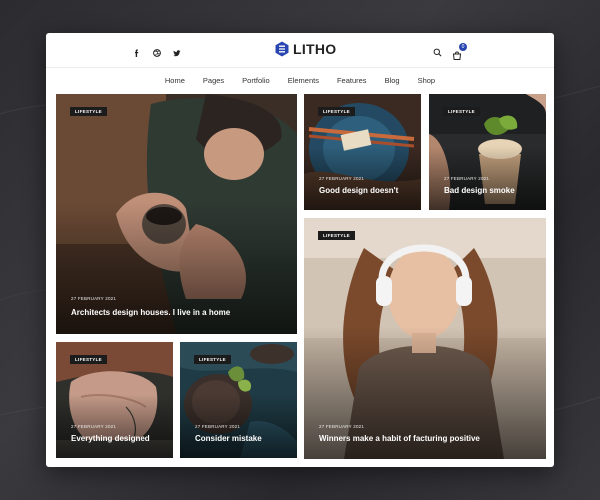  Describe the element at coordinates (358, 190) in the screenshot. I see `post-title: Good design doesn't` at that location.